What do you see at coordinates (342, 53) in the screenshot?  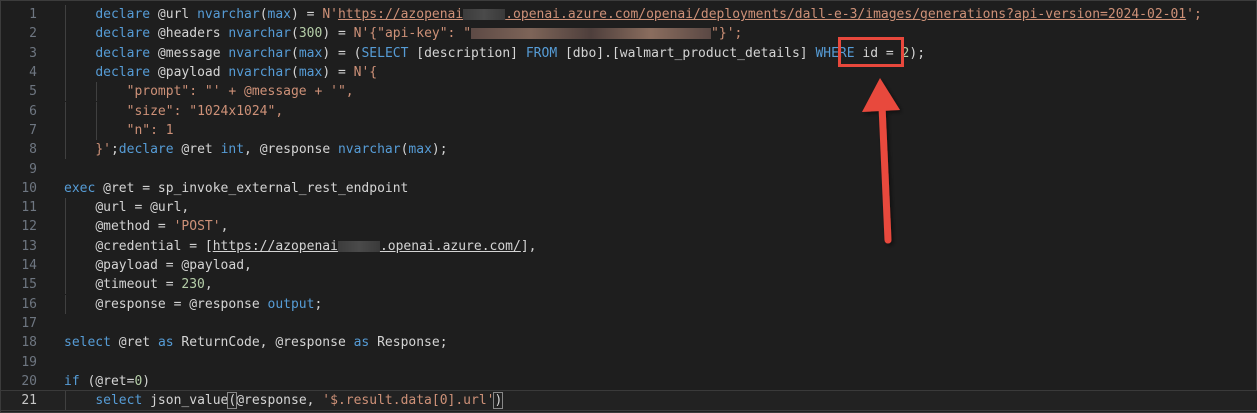 I see `code-token: ) = (` at bounding box center [342, 53].